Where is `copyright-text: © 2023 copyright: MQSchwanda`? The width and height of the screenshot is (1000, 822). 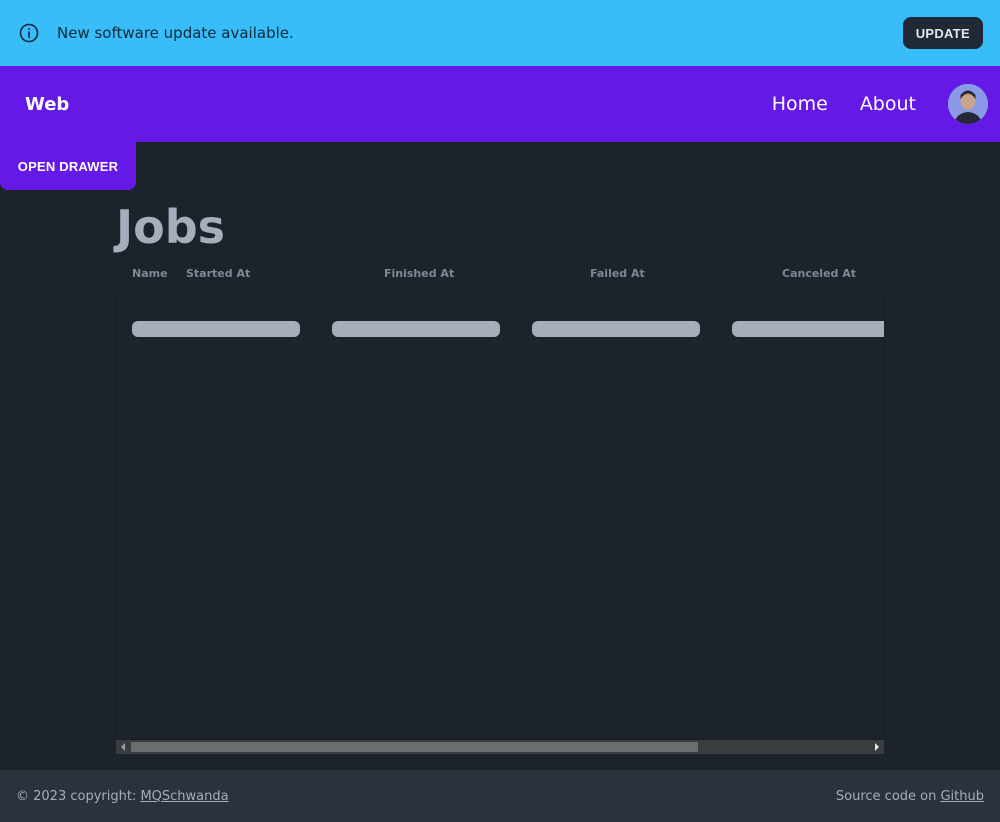
copyright-text: © 2023 copyright: MQSchwanda is located at coordinates (122, 796).